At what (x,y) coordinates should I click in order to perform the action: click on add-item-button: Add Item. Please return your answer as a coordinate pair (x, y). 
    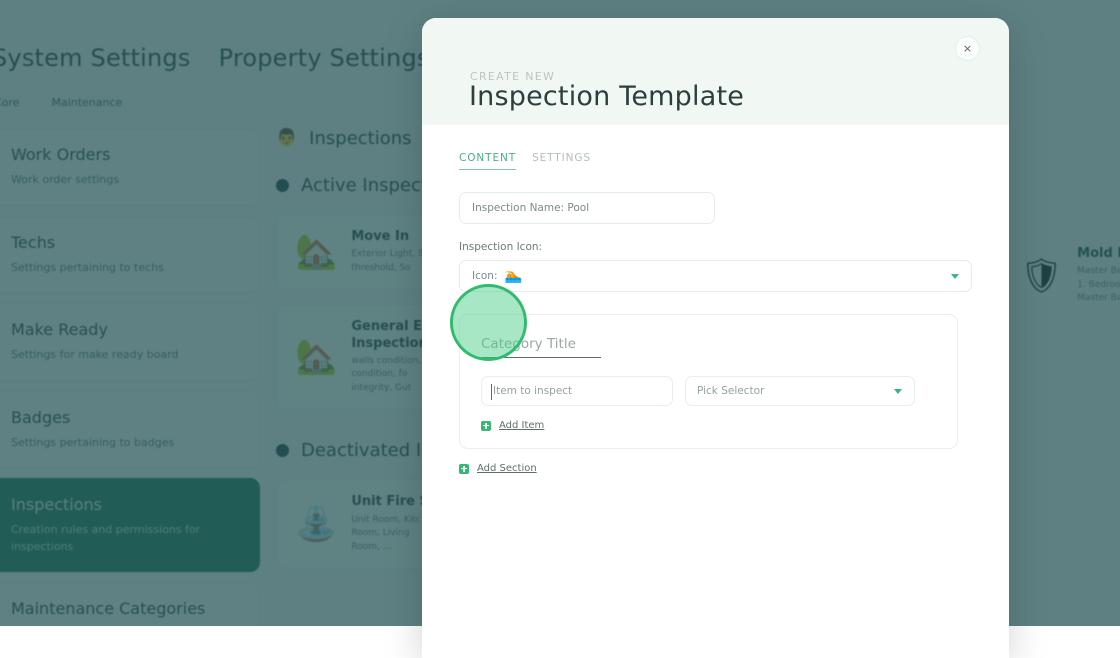
    Looking at the image, I should click on (708, 425).